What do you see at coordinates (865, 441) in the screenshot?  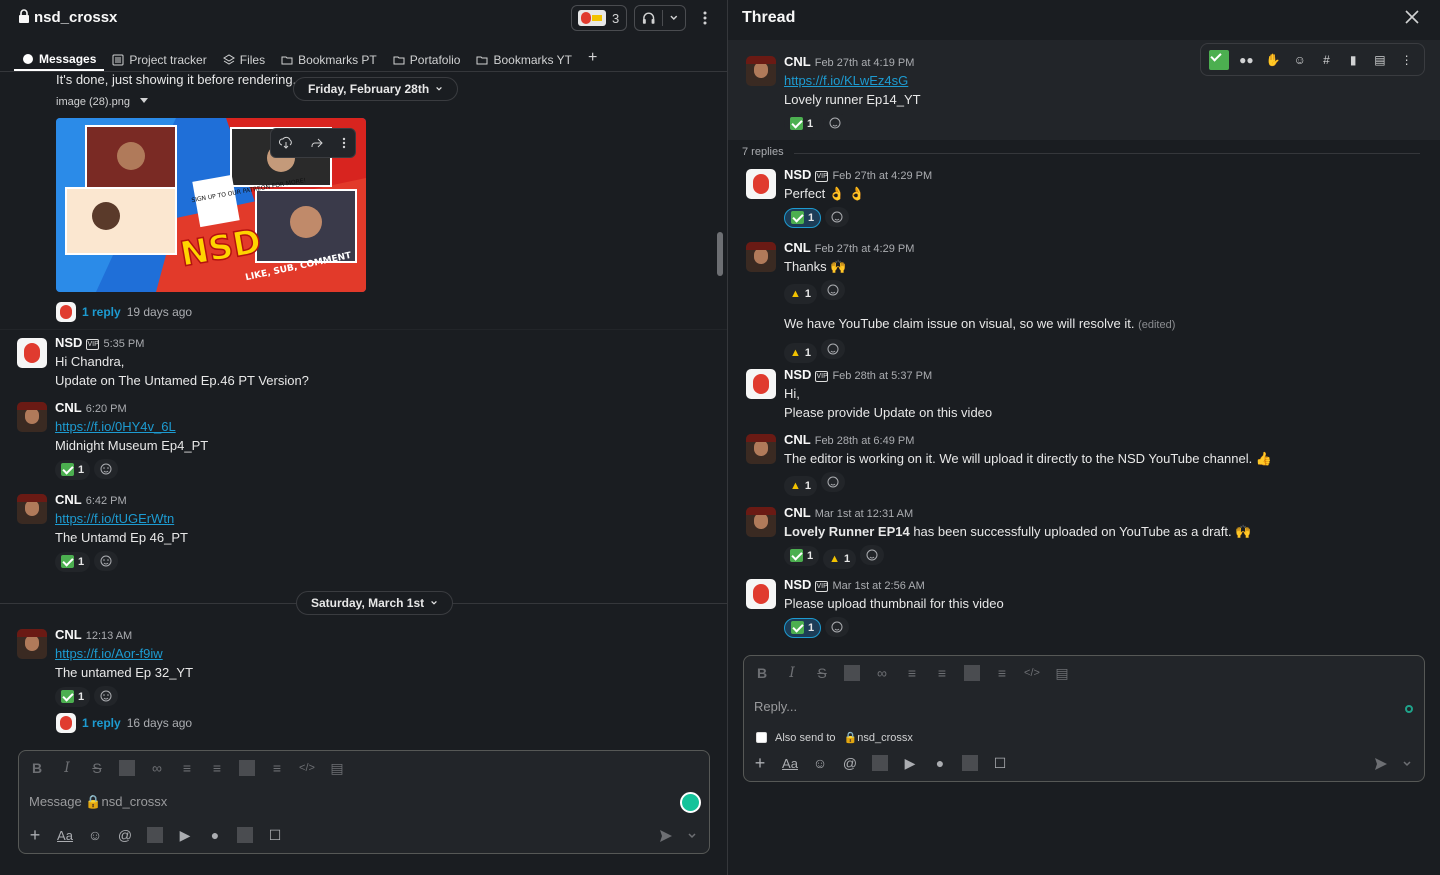 I see `timestamp: Feb 28th at 6:49 PM` at bounding box center [865, 441].